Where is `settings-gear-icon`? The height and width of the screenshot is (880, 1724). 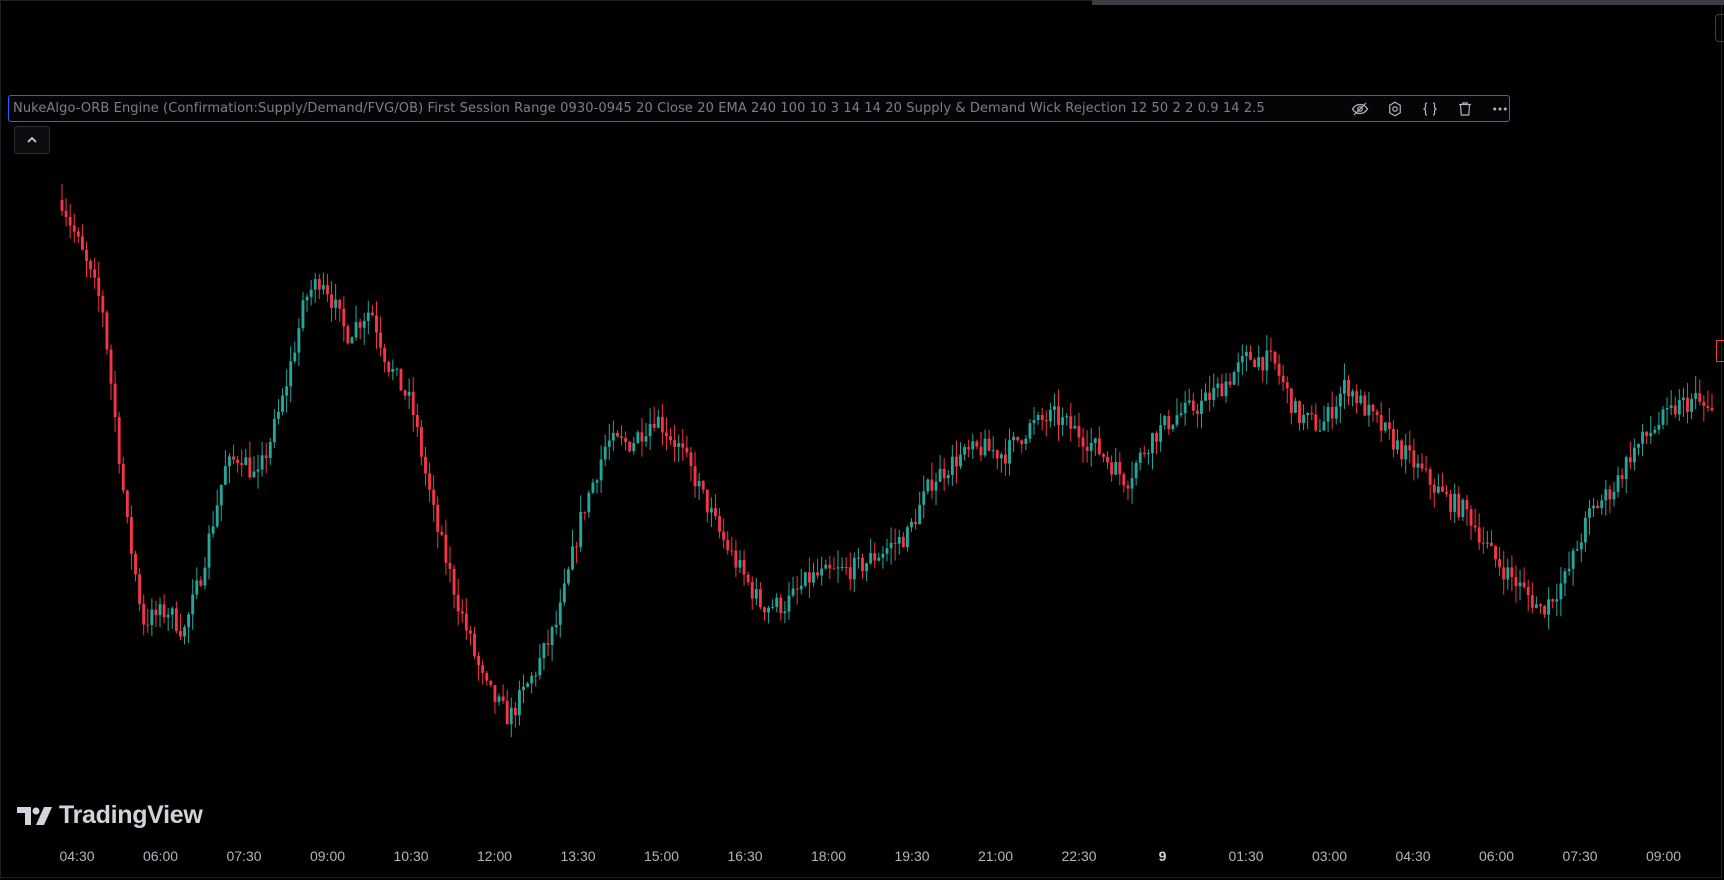 settings-gear-icon is located at coordinates (1395, 109).